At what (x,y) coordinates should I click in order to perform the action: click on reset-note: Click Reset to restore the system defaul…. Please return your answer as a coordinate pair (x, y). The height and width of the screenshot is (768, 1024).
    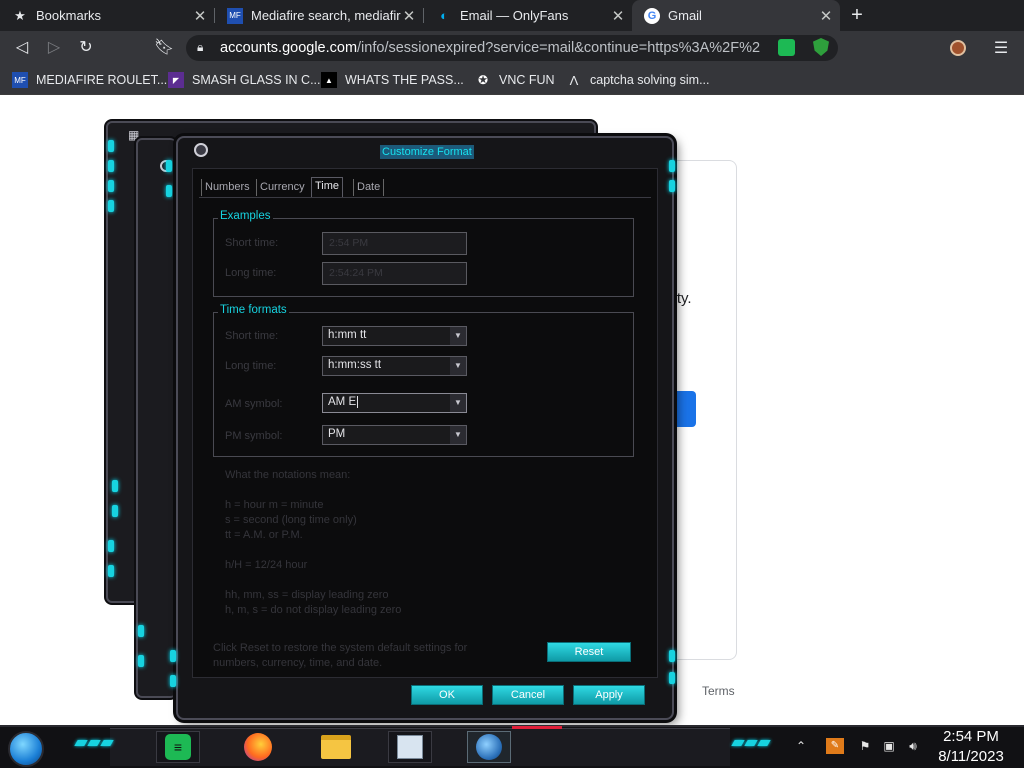
    Looking at the image, I should click on (340, 655).